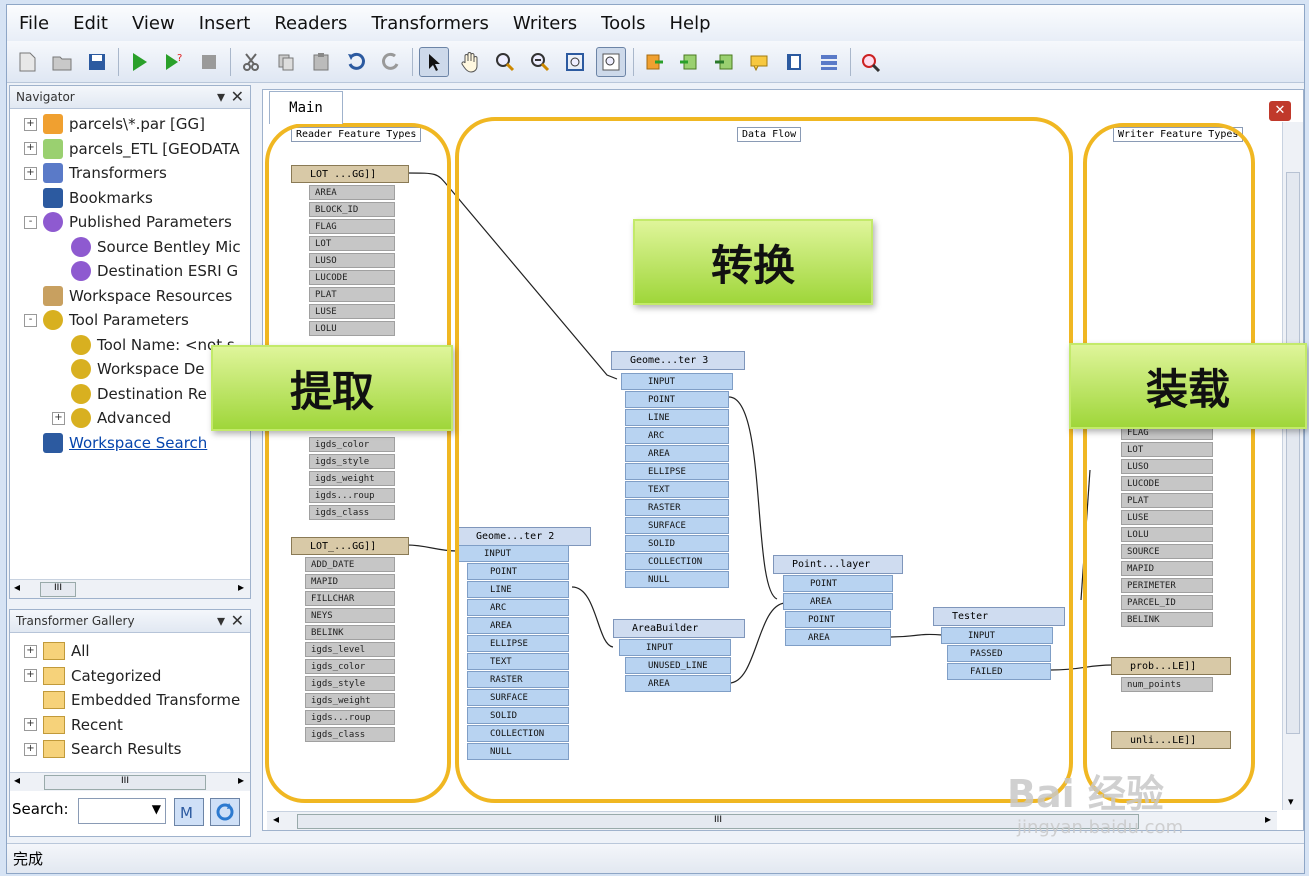 This screenshot has height=876, width=1309. Describe the element at coordinates (114, 124) in the screenshot. I see `navigator-item: + parcels\*.par [GG]` at that location.